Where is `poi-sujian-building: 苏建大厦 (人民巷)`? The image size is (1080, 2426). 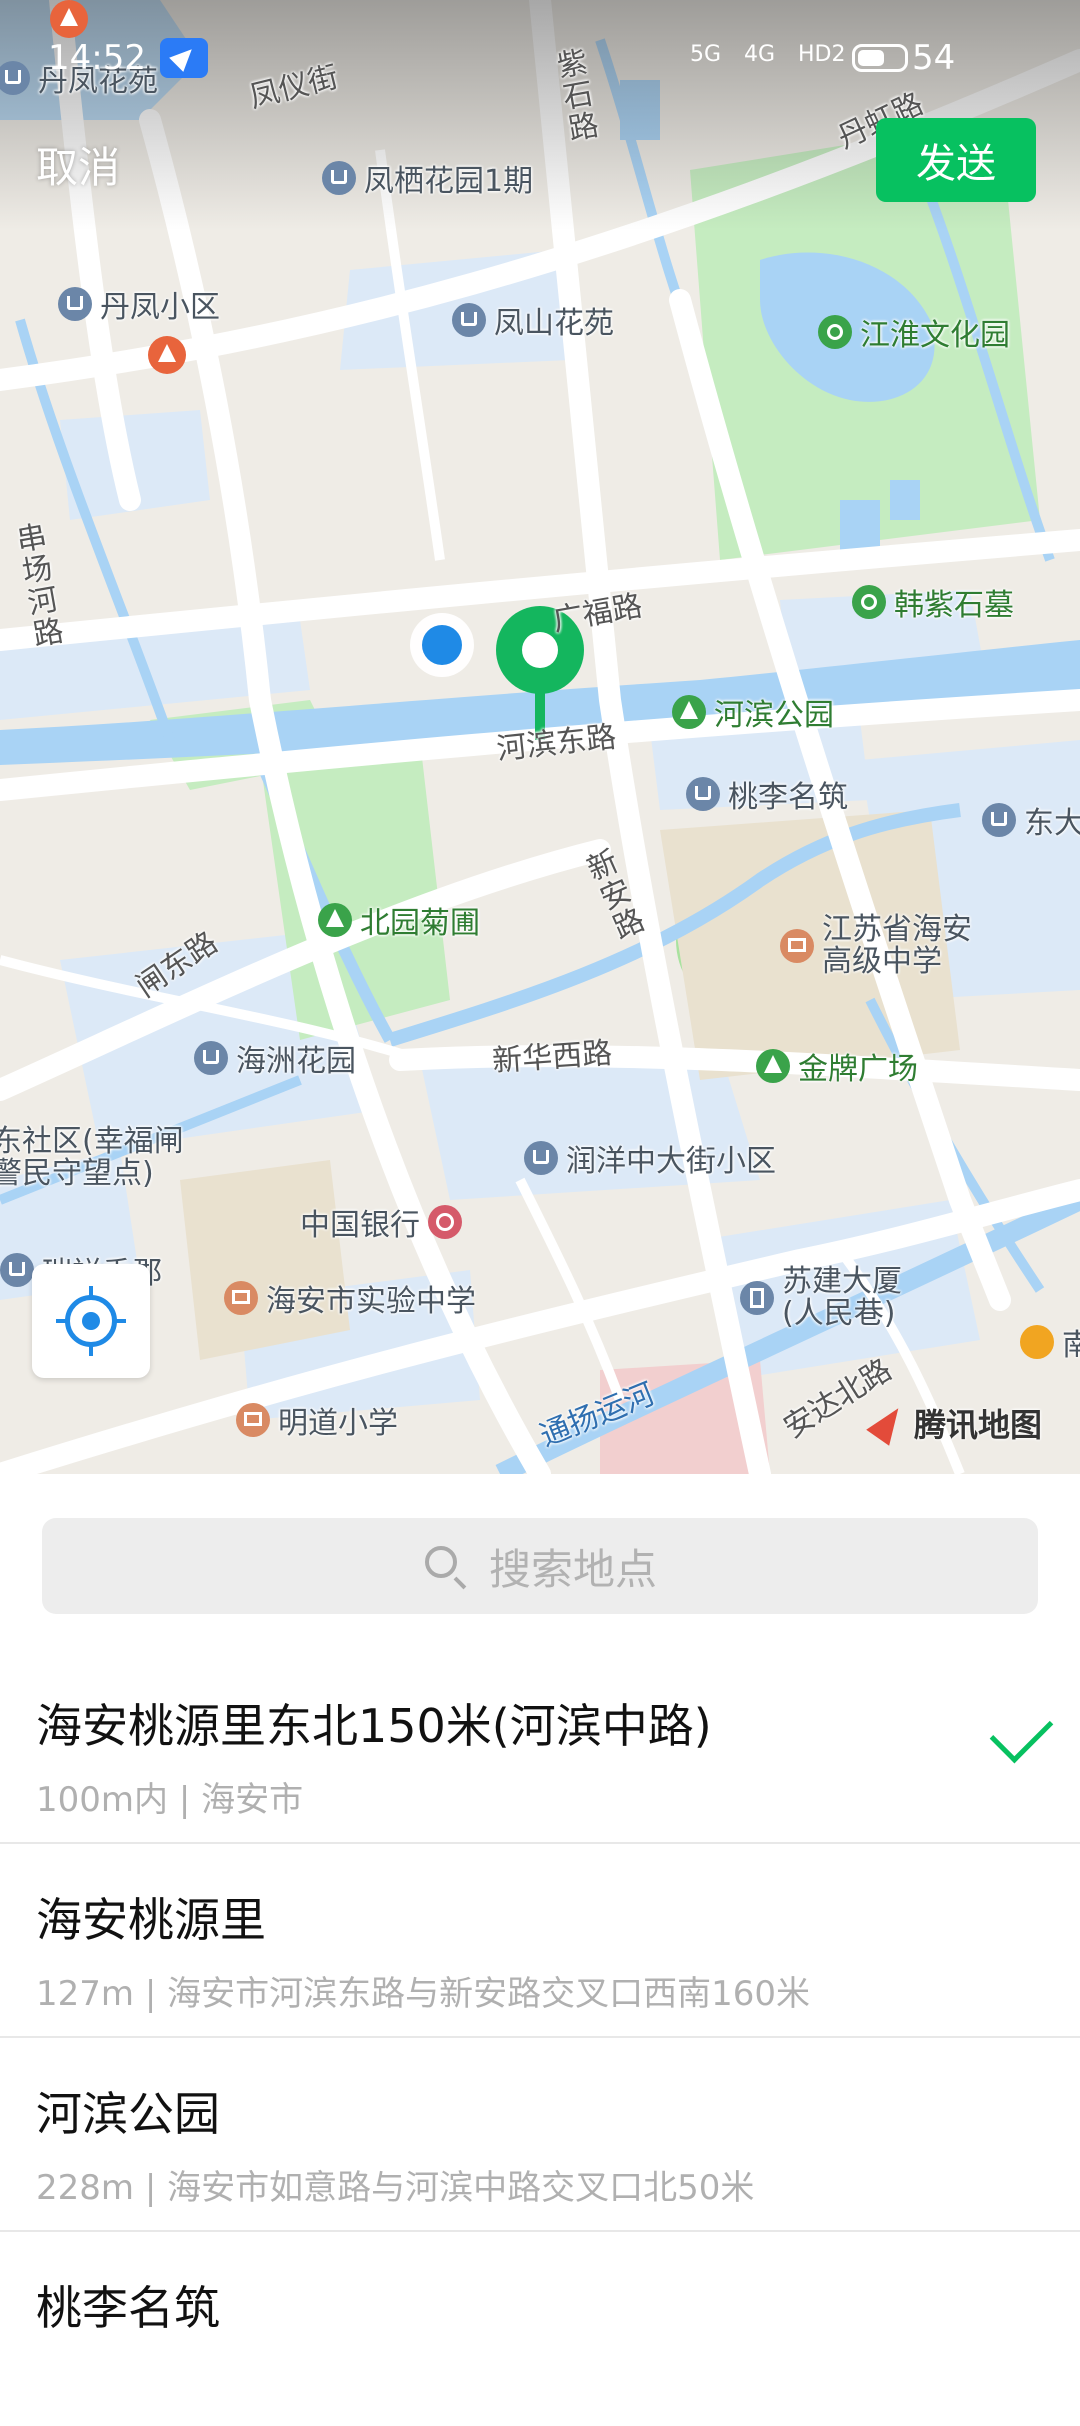
poi-sujian-building: 苏建大厦 (人民巷) is located at coordinates (821, 1298).